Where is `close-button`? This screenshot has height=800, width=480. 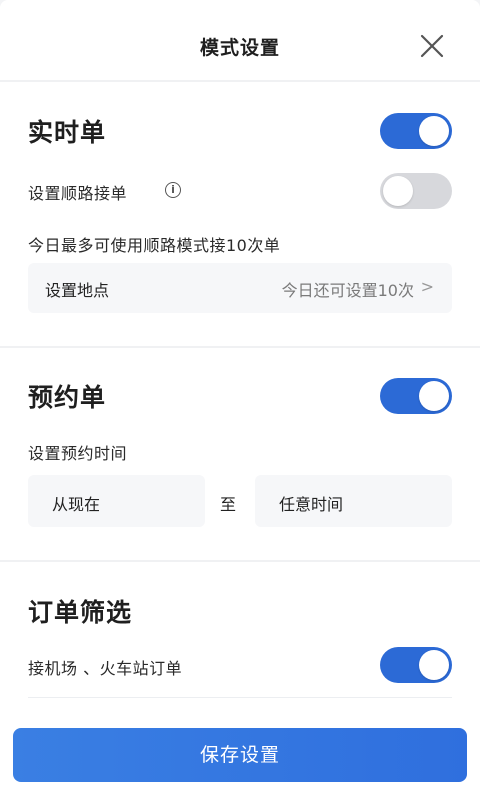
close-button is located at coordinates (431, 47).